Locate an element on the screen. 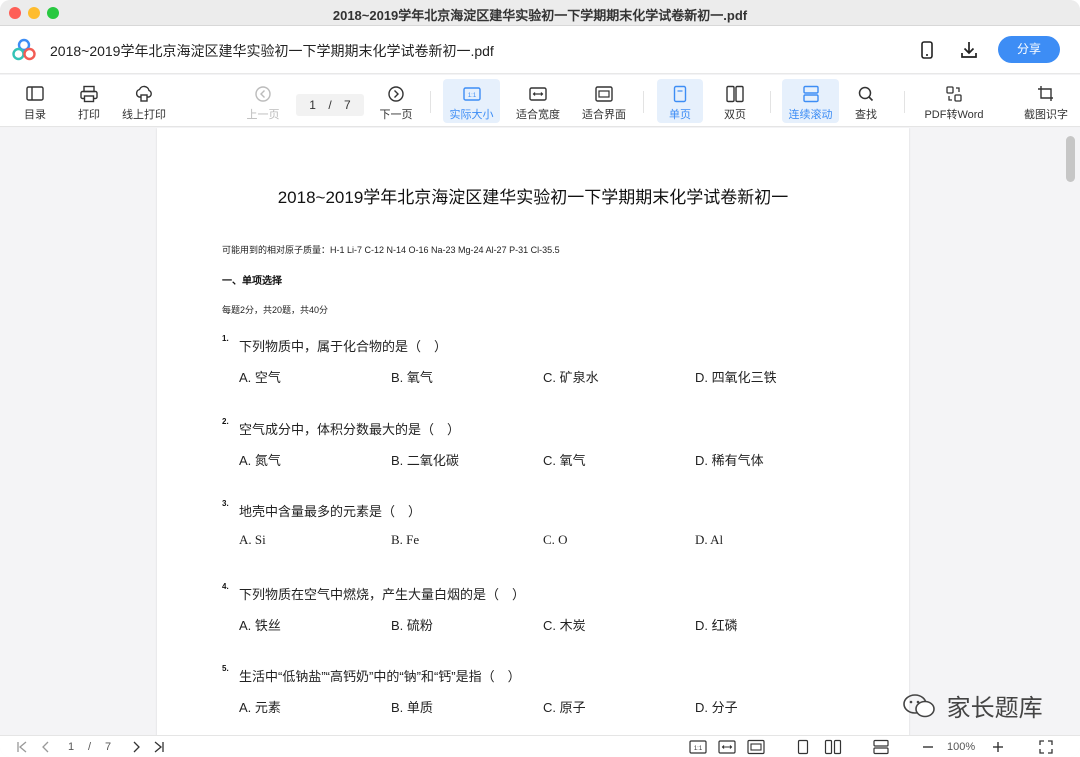 The height and width of the screenshot is (757, 1080). print-label: 打印 is located at coordinates (89, 115).